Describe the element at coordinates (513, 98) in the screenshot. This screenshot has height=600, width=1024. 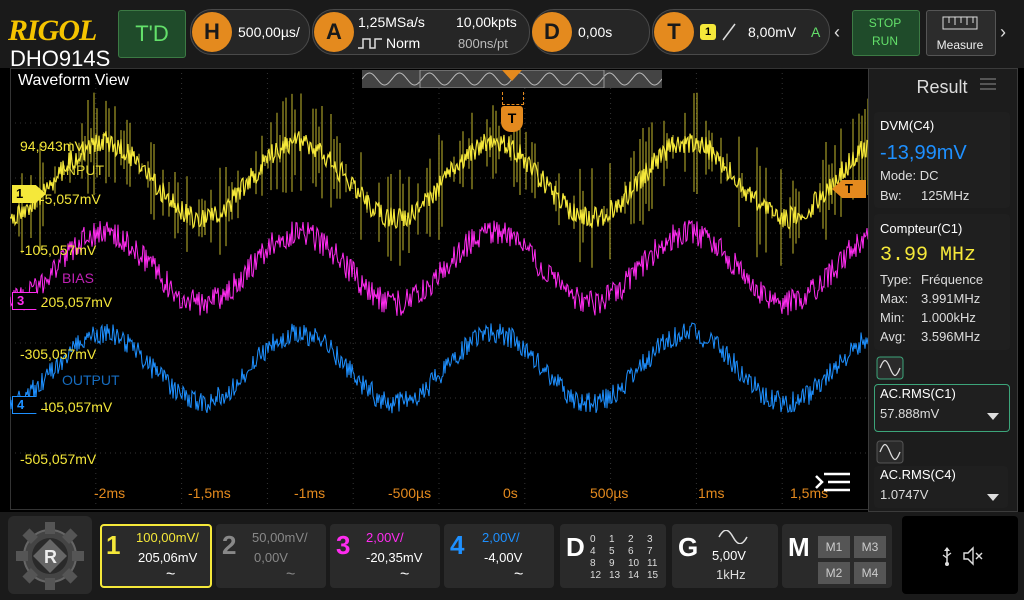
I see `trigger-outline` at that location.